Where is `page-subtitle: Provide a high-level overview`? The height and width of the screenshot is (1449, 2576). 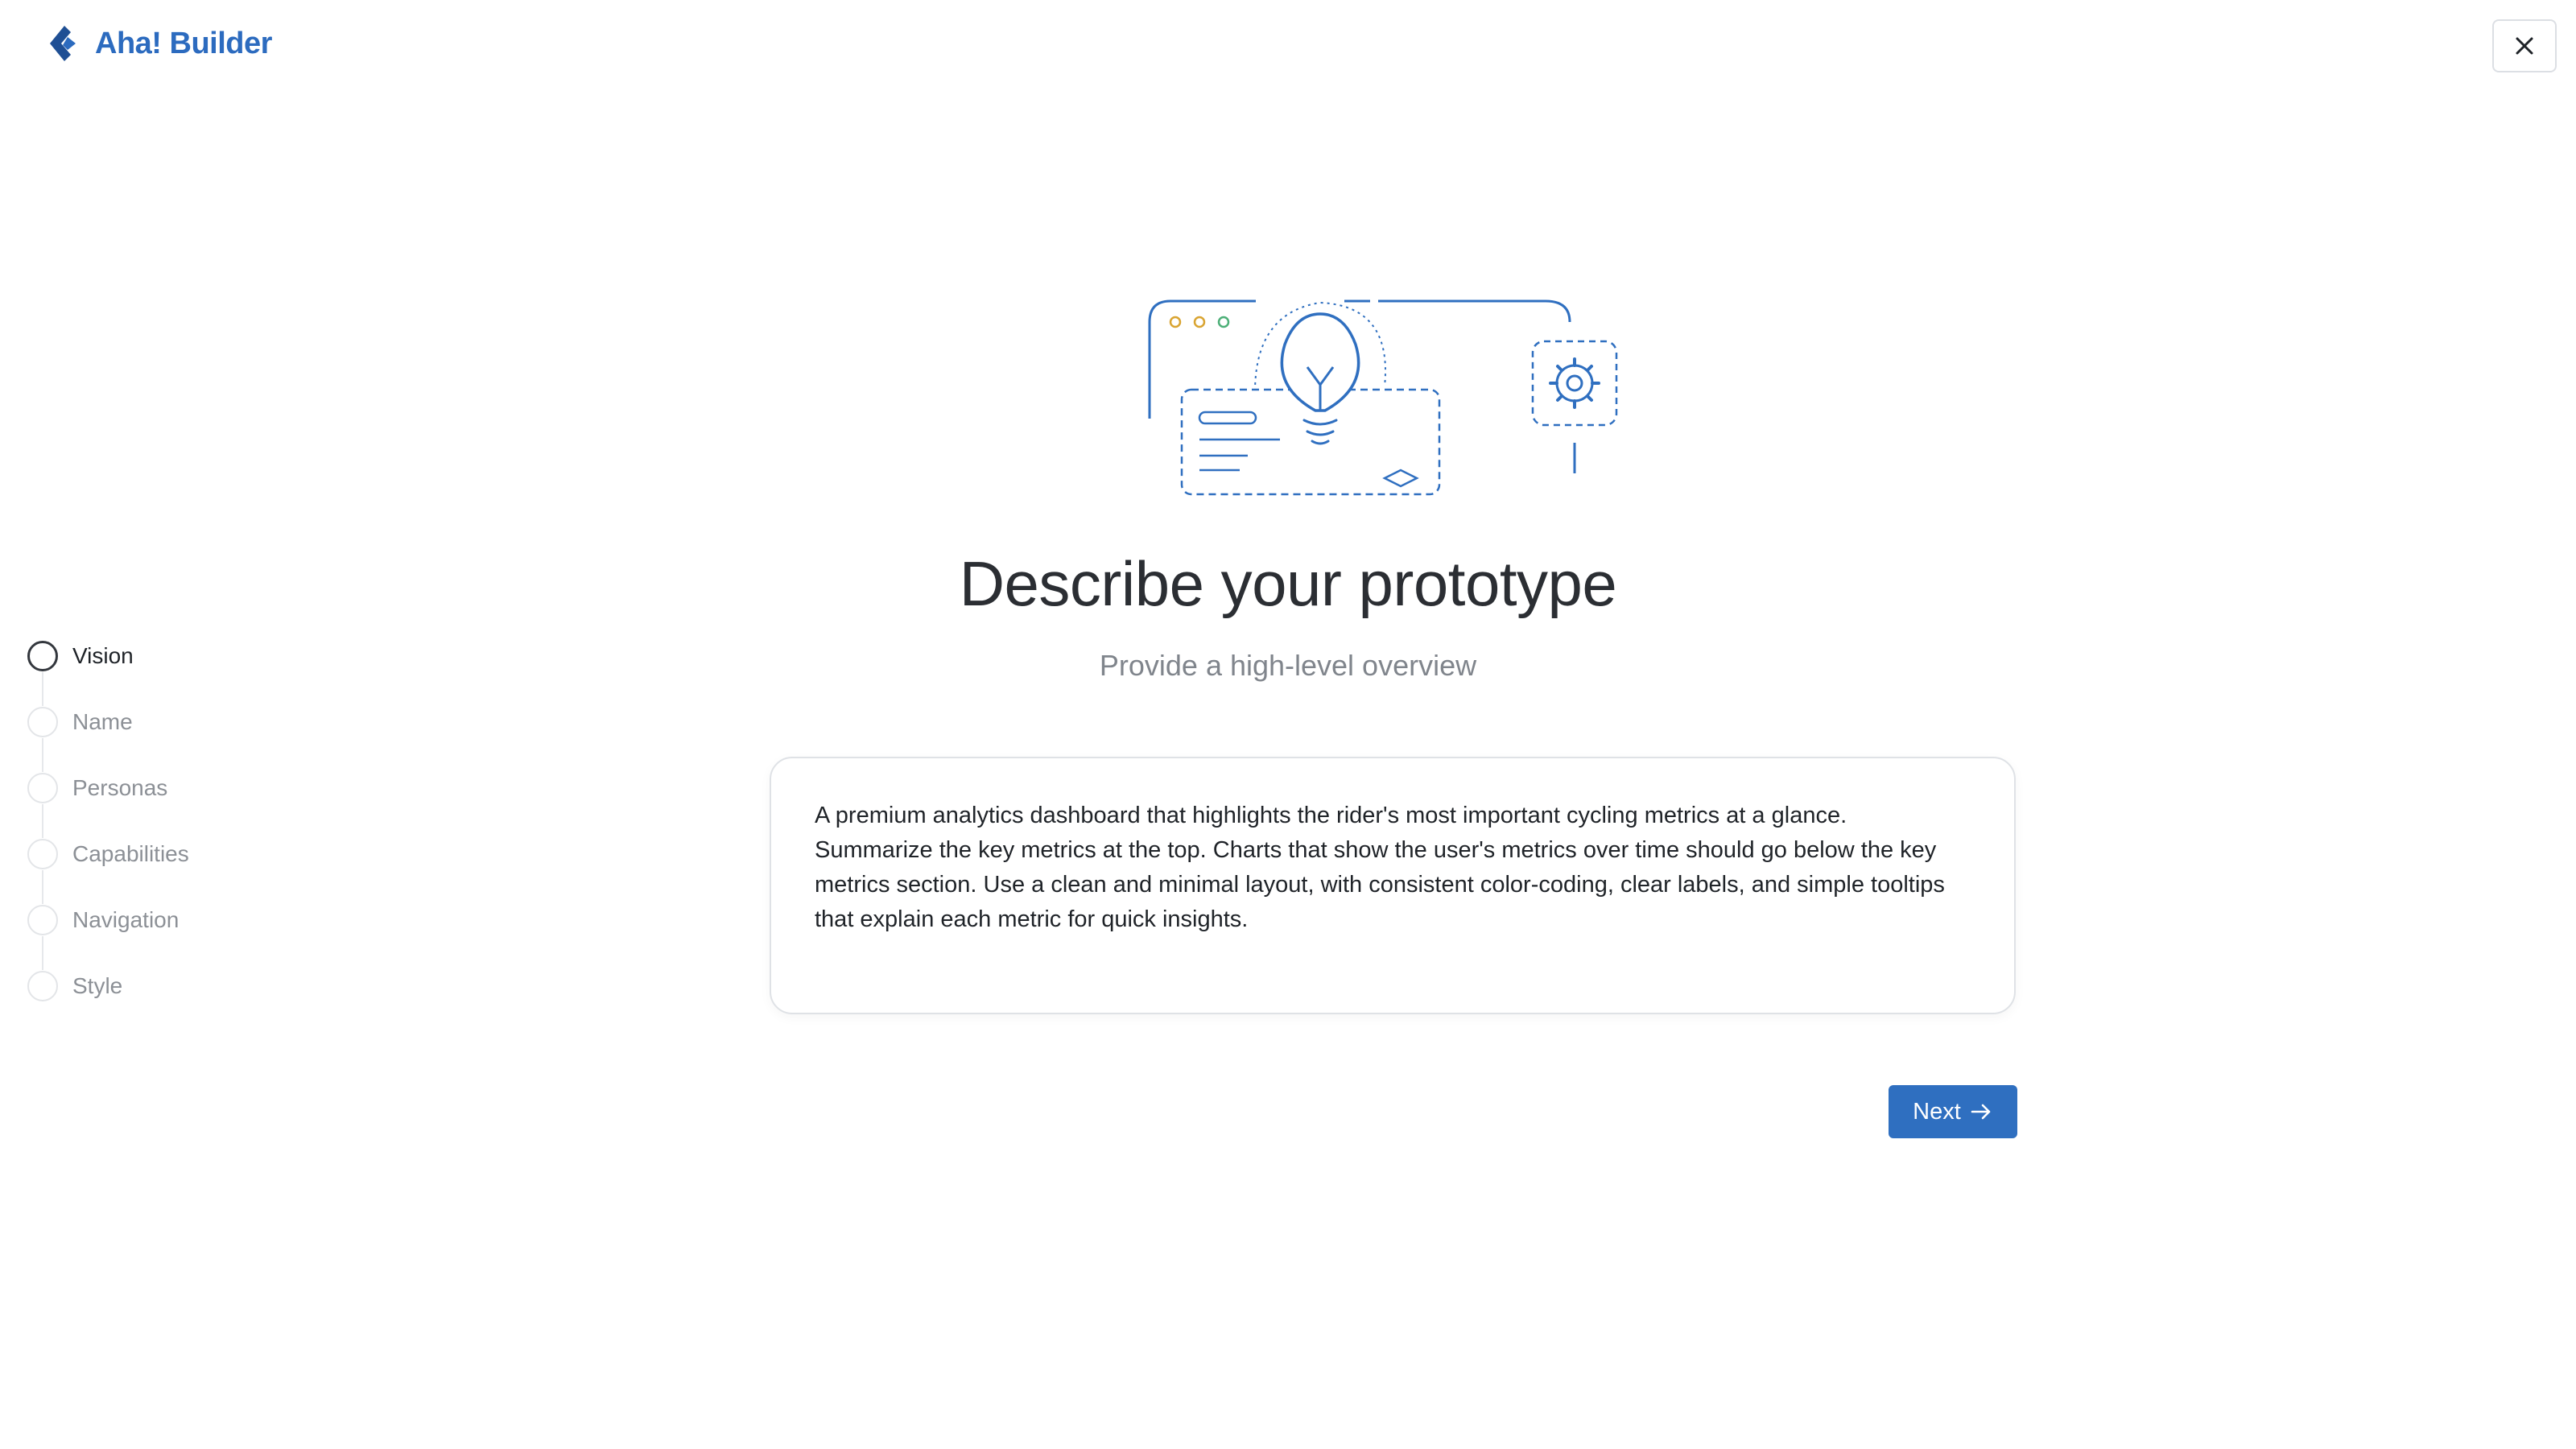 page-subtitle: Provide a high-level overview is located at coordinates (1288, 665).